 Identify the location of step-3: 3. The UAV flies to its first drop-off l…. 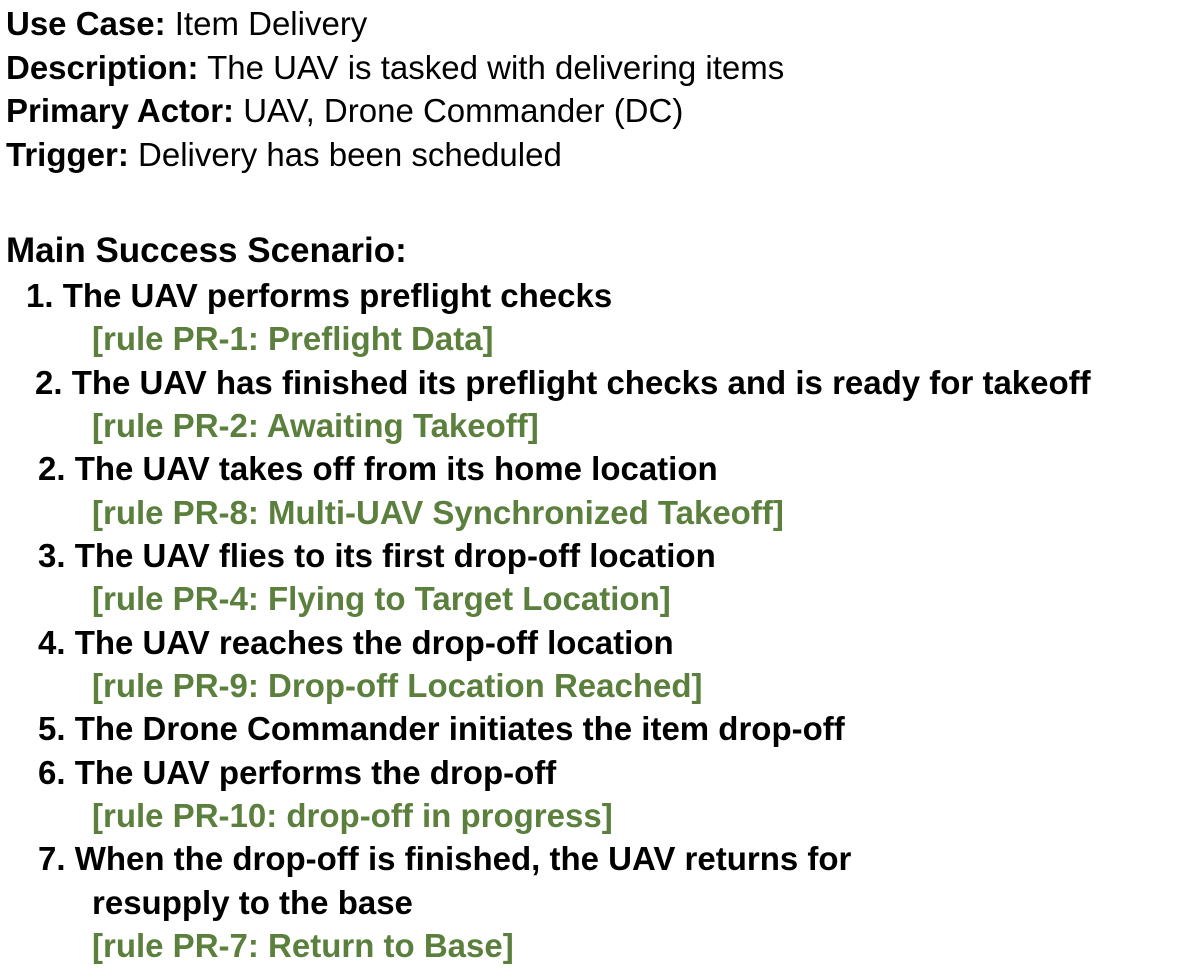
(377, 555).